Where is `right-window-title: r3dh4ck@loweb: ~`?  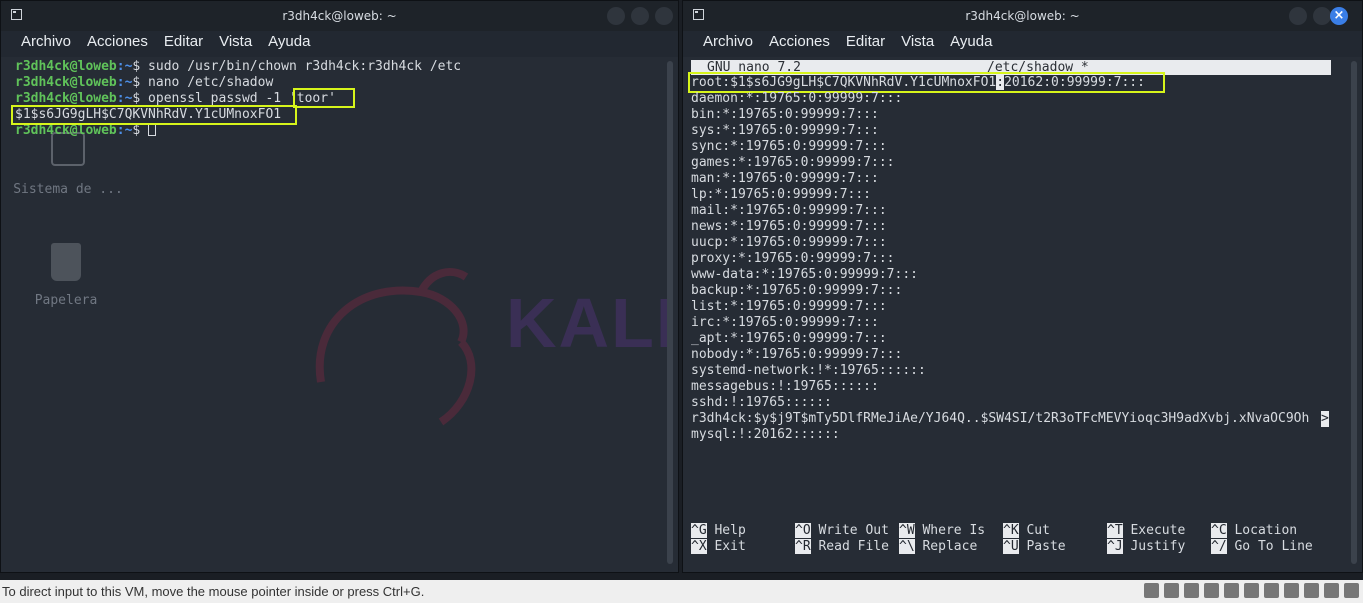
right-window-title: r3dh4ck@loweb: ~ is located at coordinates (1022, 16).